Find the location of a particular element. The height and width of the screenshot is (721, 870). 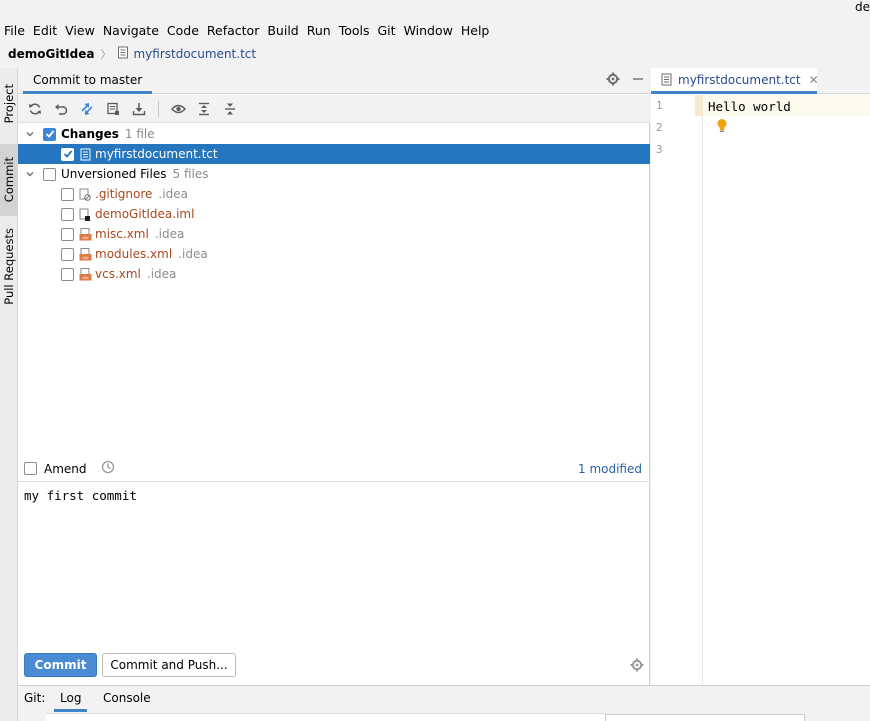

log-search-field is located at coordinates (705, 717).